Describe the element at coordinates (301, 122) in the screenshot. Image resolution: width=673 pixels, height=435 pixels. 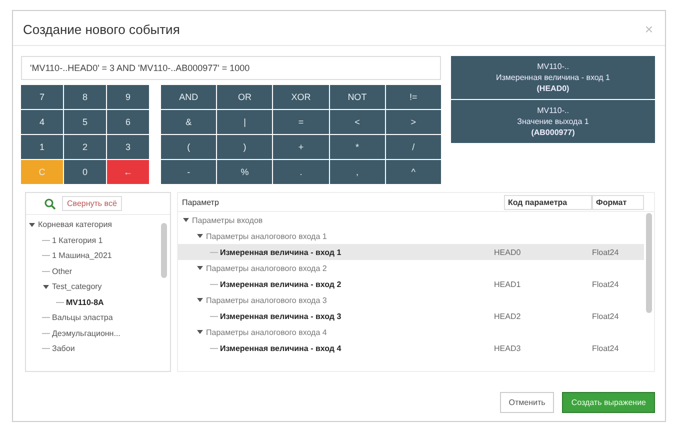
I see `operator-key: =` at that location.